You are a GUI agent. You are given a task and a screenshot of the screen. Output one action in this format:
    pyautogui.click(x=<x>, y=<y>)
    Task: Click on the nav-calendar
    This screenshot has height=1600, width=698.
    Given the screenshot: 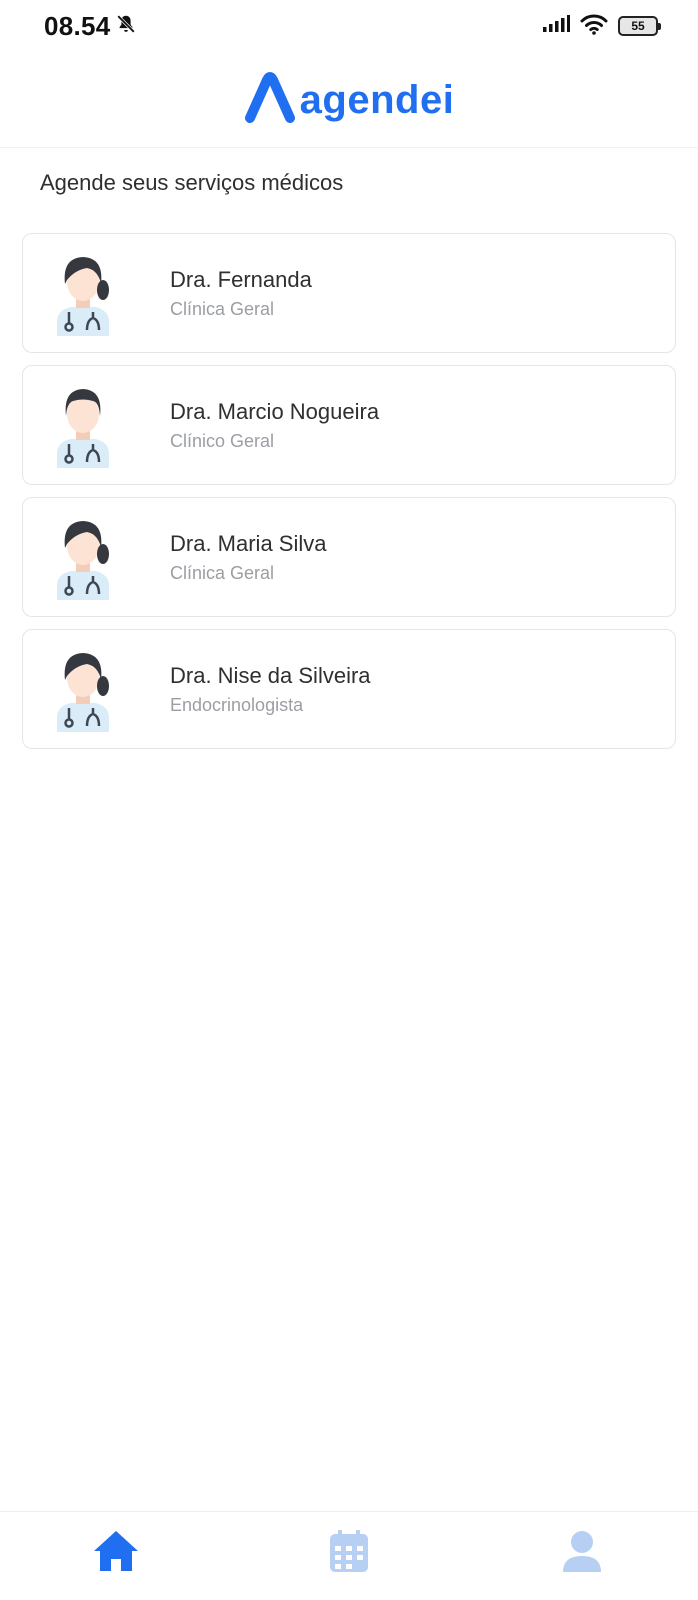 What is the action you would take?
    pyautogui.click(x=349, y=1553)
    